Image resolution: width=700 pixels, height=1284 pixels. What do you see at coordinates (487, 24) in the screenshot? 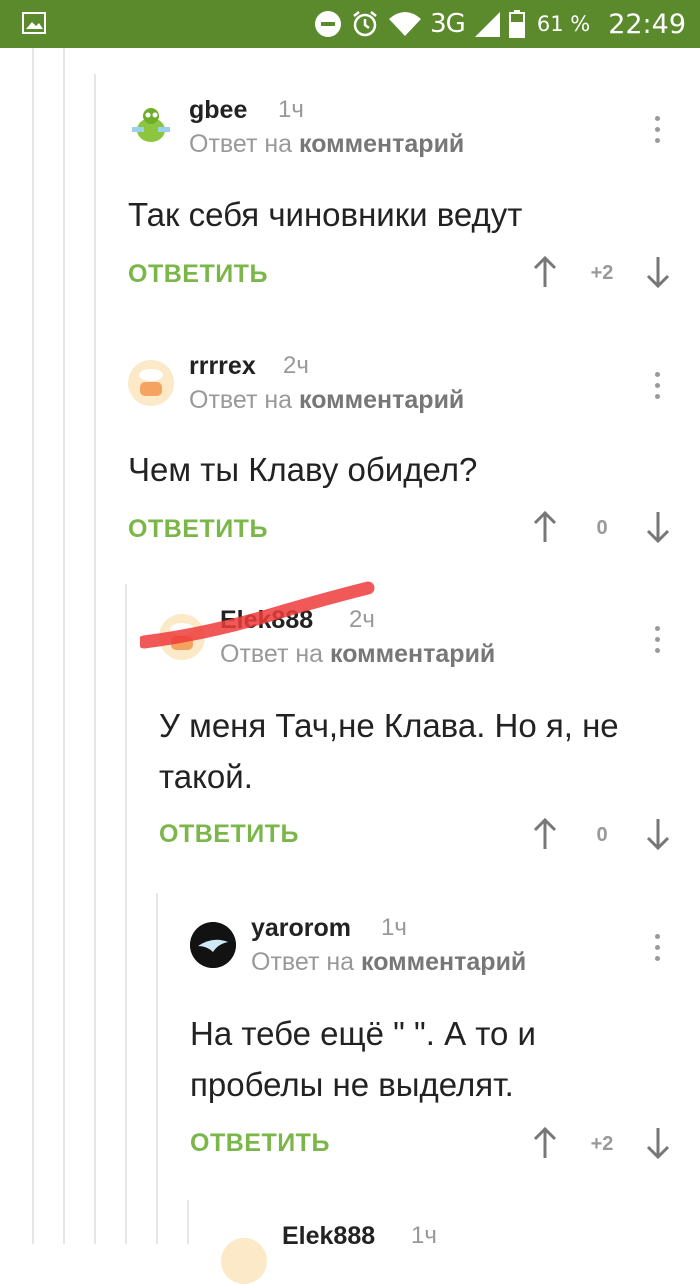
I see `signal-icon` at bounding box center [487, 24].